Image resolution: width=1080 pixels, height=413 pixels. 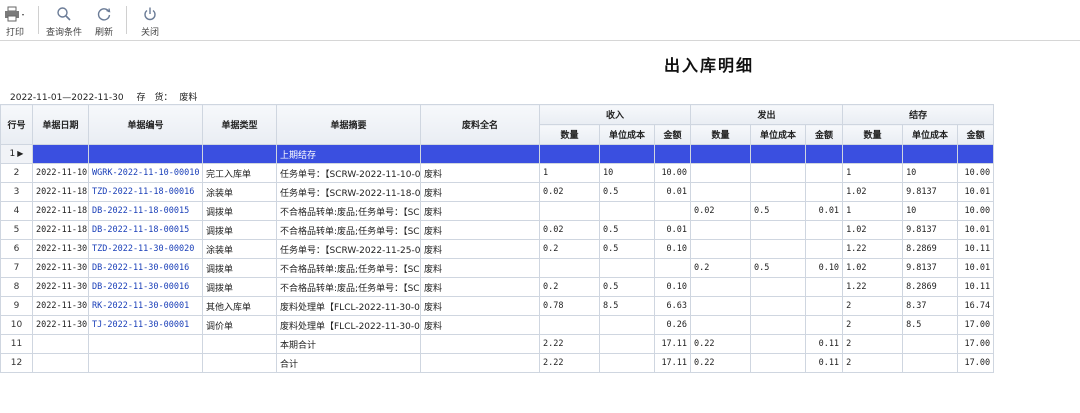 I want to click on cell-text: DB-2022-11-18-00015, so click(x=141, y=211).